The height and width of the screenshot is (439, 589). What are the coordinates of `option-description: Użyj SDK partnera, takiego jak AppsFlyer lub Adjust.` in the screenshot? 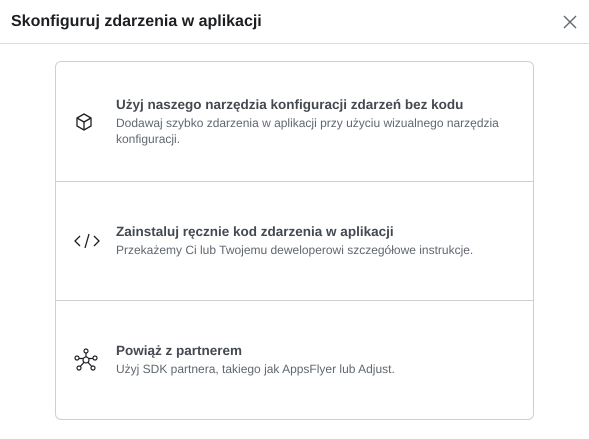 It's located at (255, 369).